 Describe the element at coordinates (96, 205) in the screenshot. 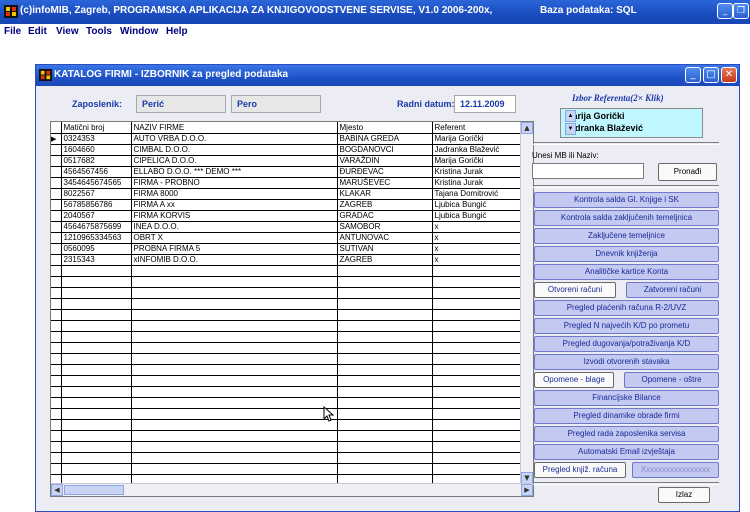

I see `cell-mb: 56785856786` at that location.